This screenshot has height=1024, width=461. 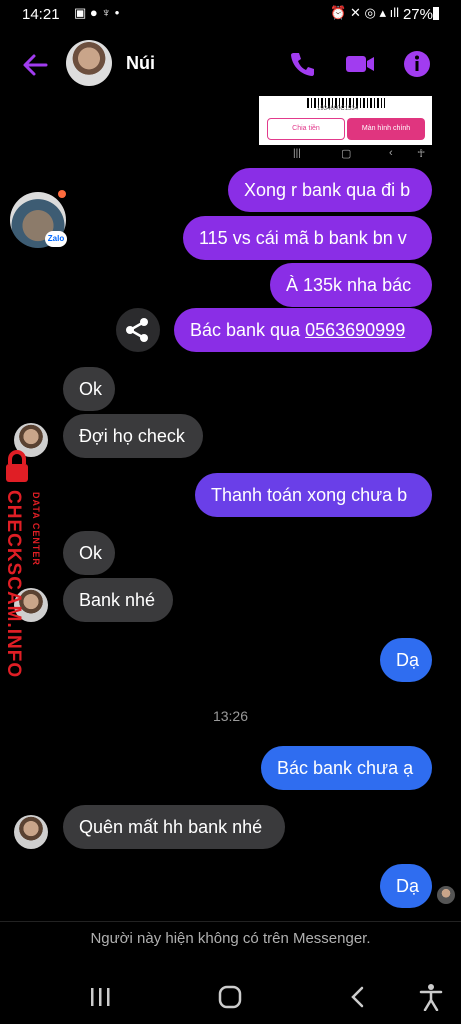 I want to click on signal-icons: ⏰ ✕ ◎ ▴ ıll, so click(x=364, y=12).